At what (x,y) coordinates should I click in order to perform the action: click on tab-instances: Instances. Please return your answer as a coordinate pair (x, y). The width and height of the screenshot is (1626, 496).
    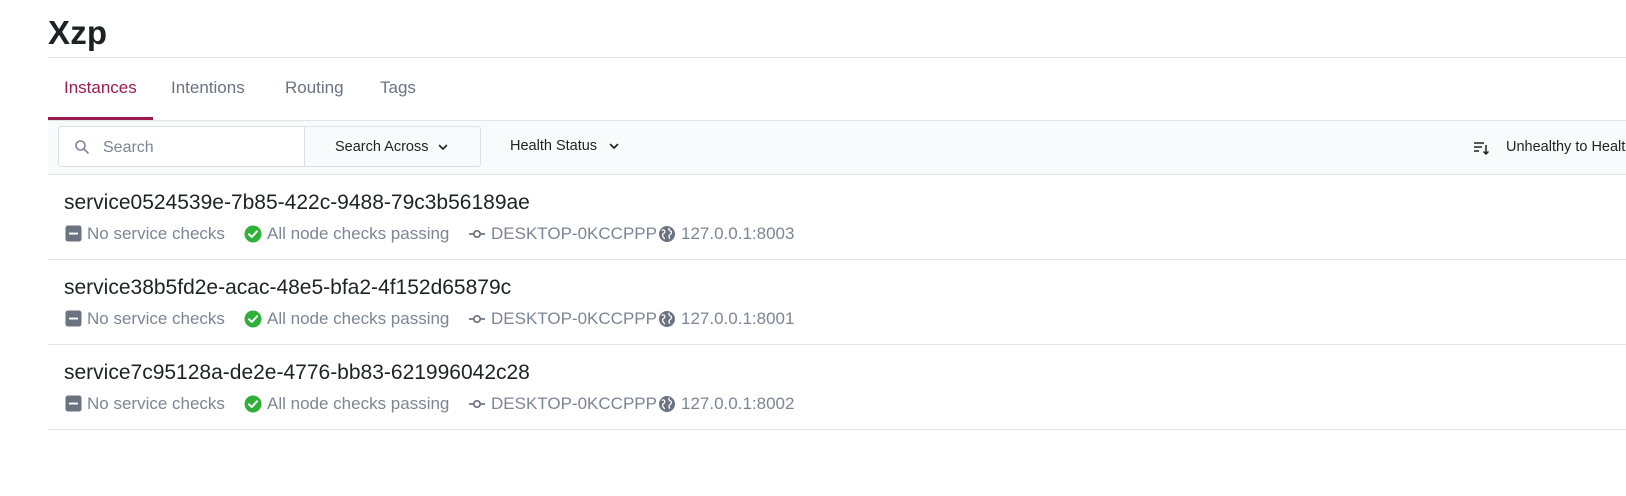
    Looking at the image, I should click on (100, 89).